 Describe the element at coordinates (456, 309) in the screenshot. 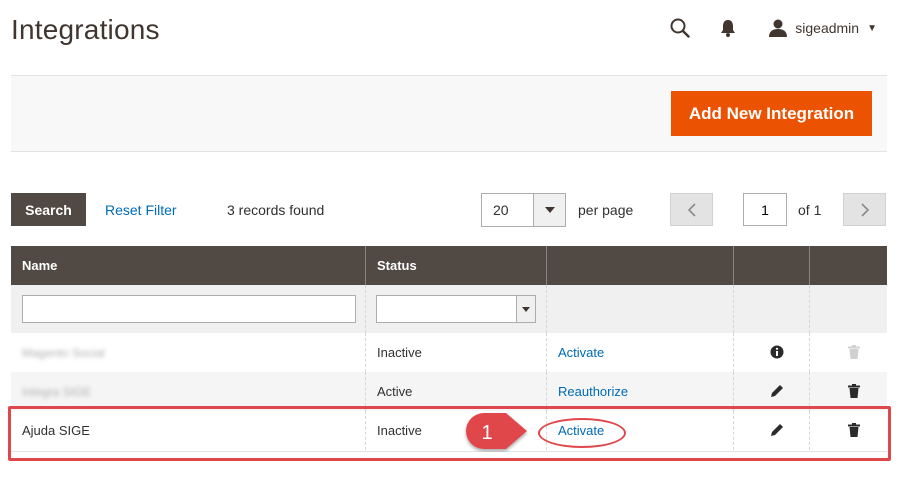

I see `status-filter-select` at that location.